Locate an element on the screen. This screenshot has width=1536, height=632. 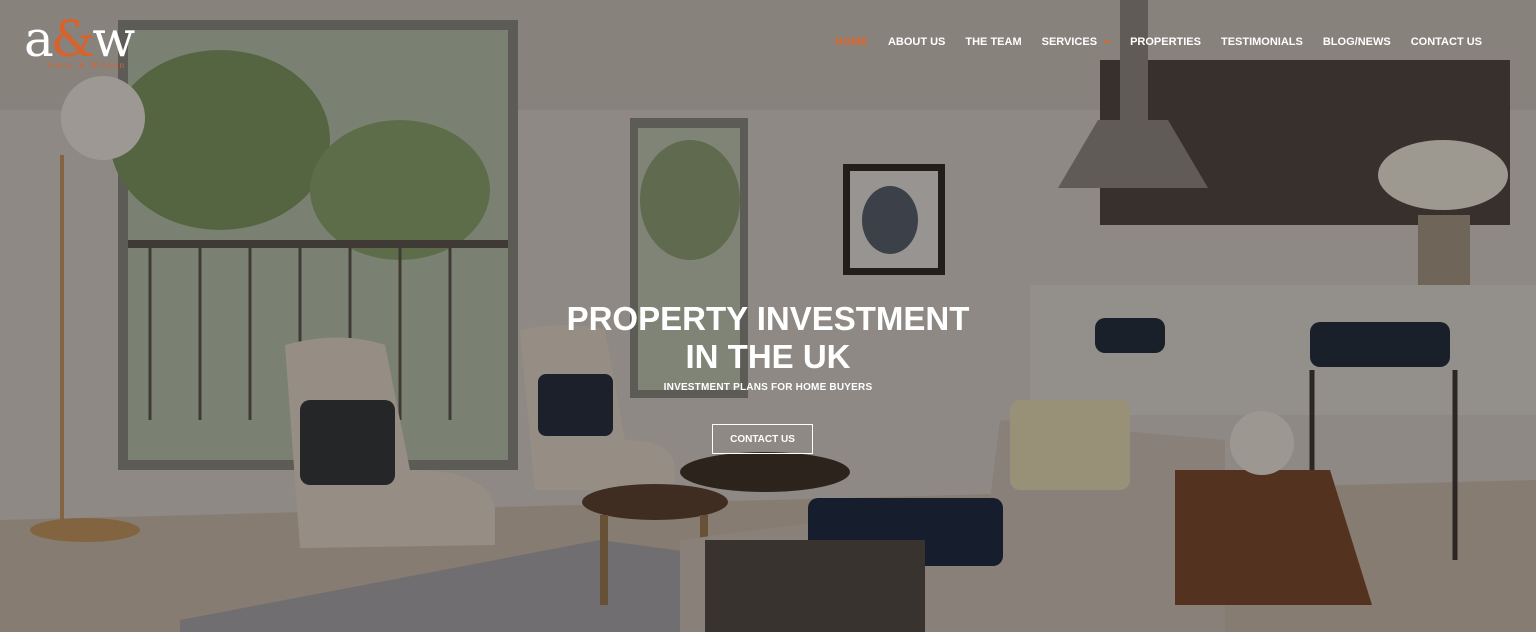
site-logo: a&w Amin & Wilson is located at coordinates (89, 44).